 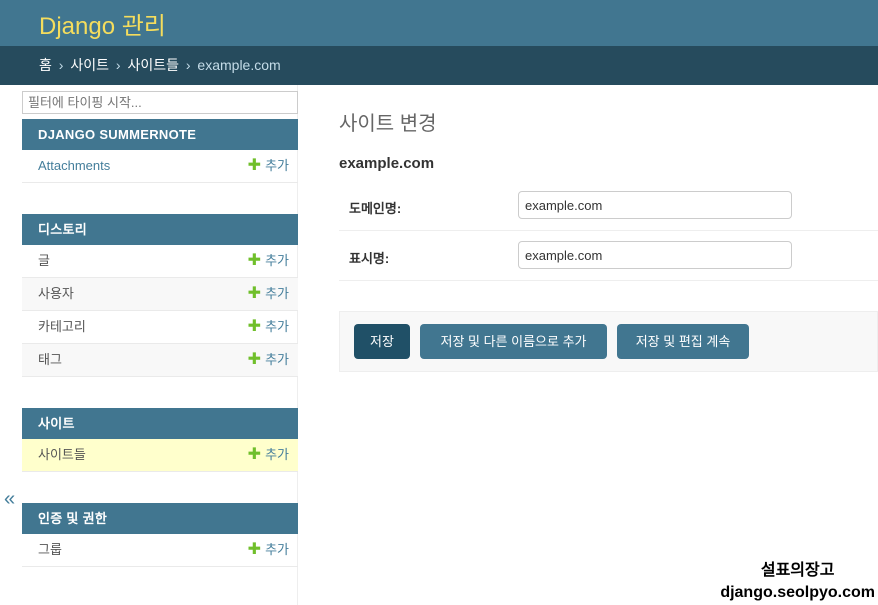 What do you see at coordinates (160, 229) in the screenshot?
I see `module-caption: 디스토리` at bounding box center [160, 229].